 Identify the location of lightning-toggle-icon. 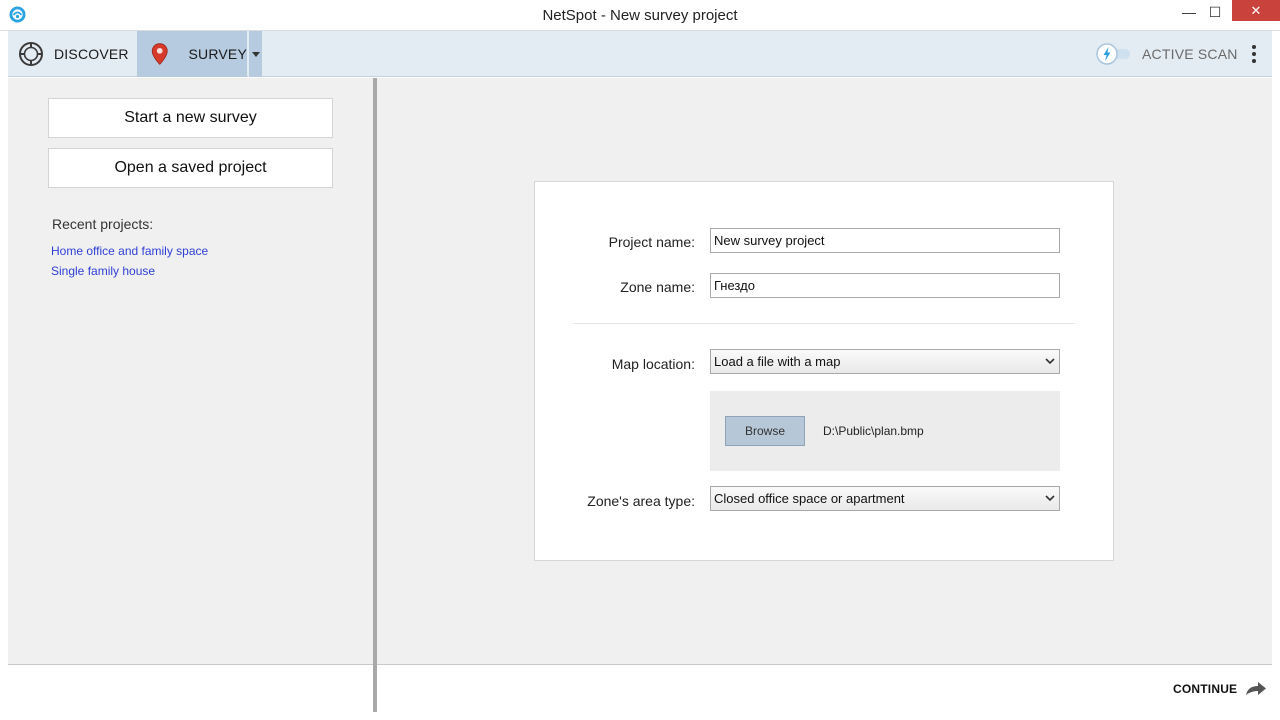
(1113, 54).